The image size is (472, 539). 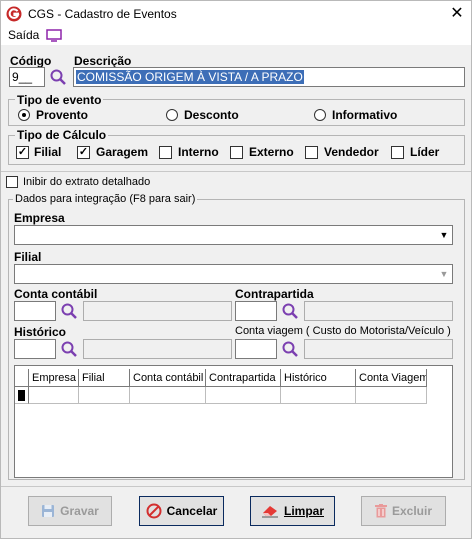 I want to click on checkbox-vendedor, so click(x=311, y=152).